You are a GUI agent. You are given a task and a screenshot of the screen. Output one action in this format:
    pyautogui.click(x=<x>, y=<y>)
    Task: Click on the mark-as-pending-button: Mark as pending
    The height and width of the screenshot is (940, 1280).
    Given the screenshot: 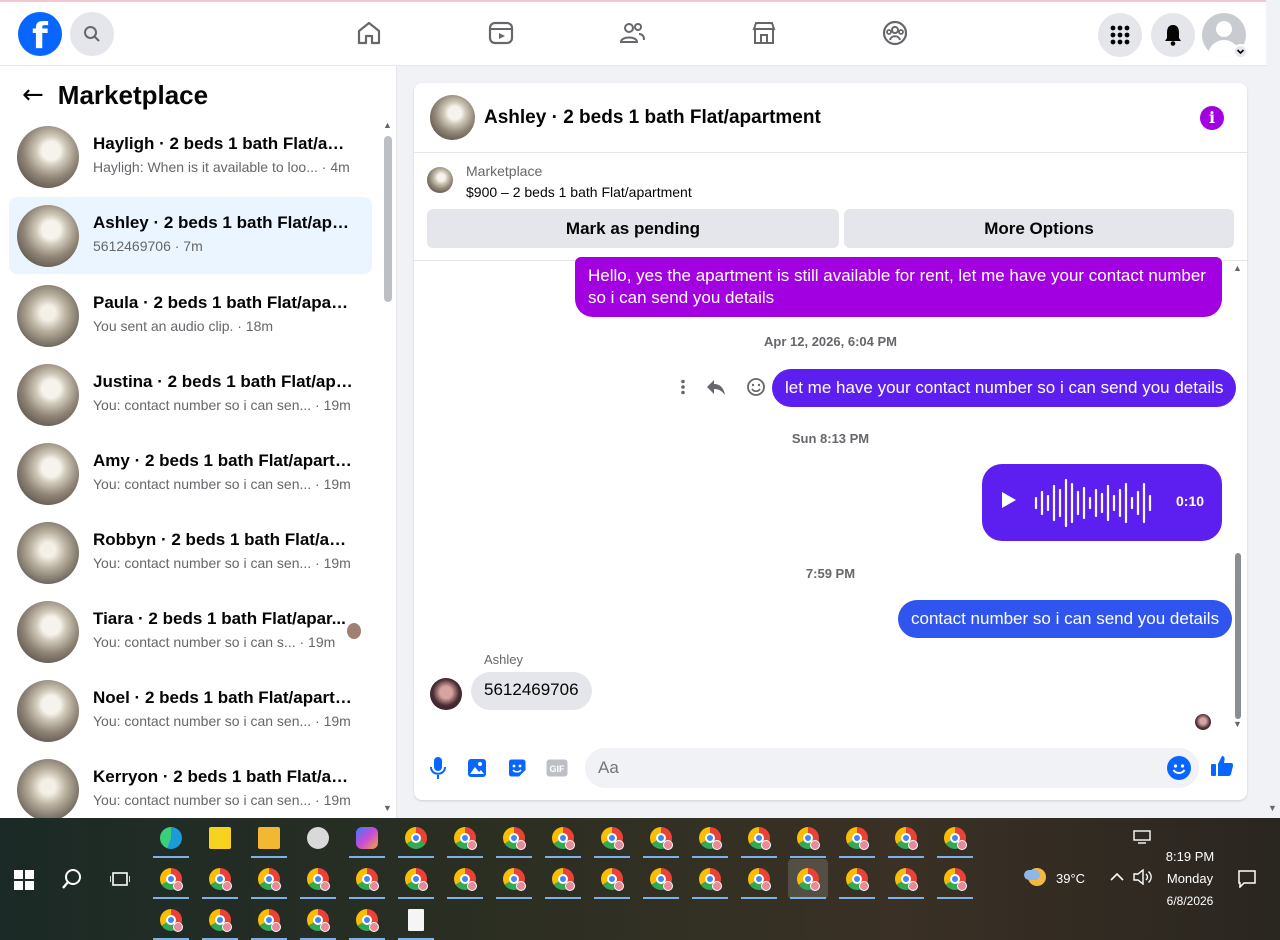 What is the action you would take?
    pyautogui.click(x=633, y=228)
    